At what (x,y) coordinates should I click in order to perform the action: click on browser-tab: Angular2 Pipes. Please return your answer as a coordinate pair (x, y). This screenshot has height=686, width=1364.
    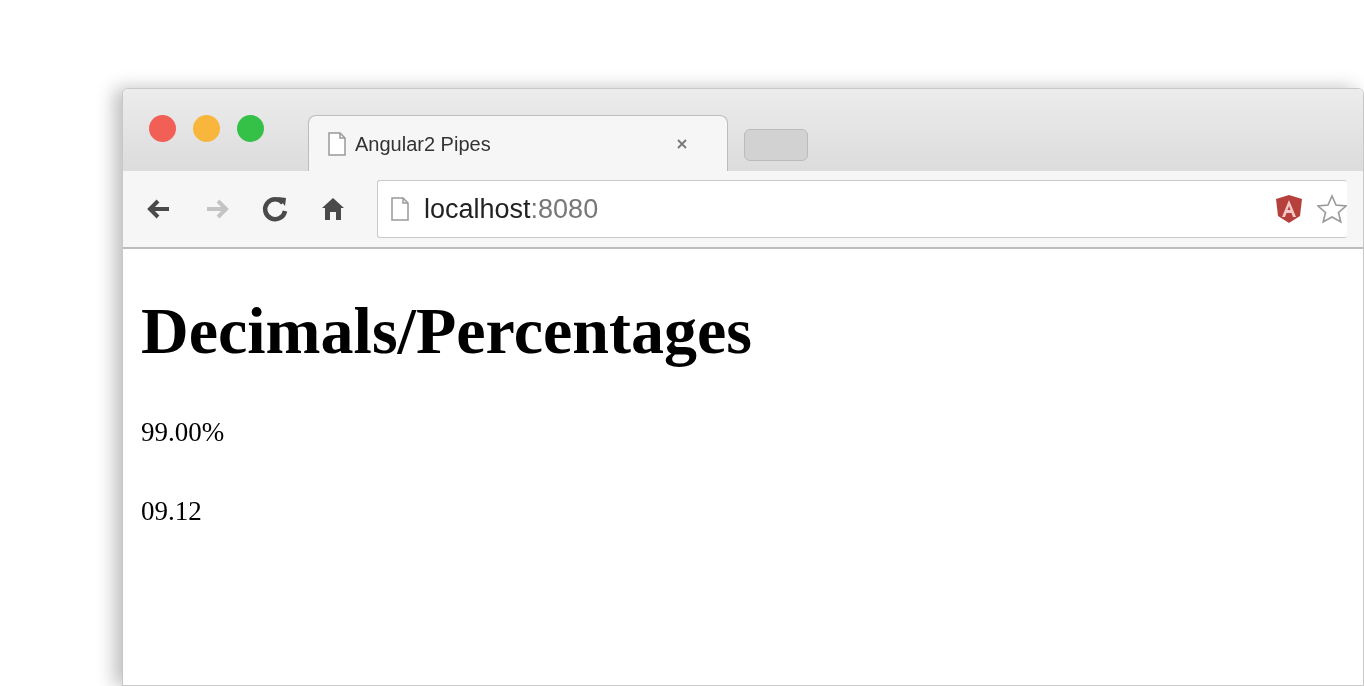
    Looking at the image, I should click on (518, 143).